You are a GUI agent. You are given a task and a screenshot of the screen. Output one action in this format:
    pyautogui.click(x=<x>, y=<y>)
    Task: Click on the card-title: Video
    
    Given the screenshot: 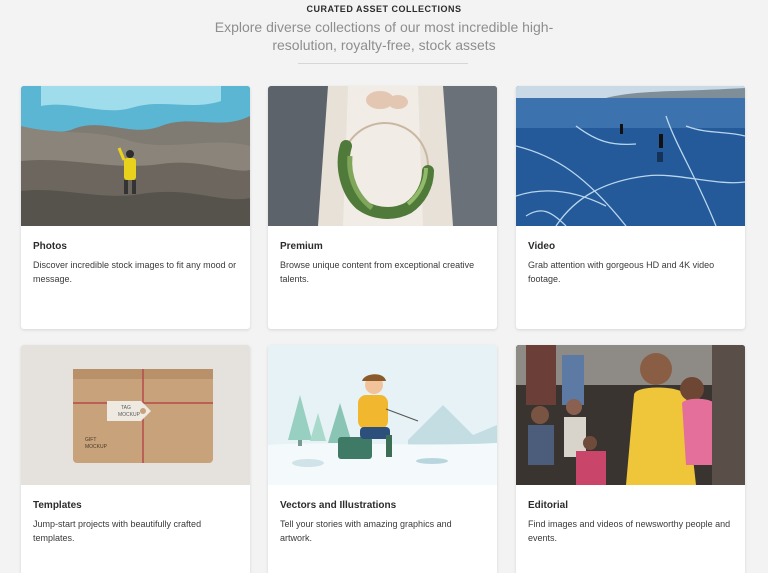 What is the action you would take?
    pyautogui.click(x=542, y=246)
    